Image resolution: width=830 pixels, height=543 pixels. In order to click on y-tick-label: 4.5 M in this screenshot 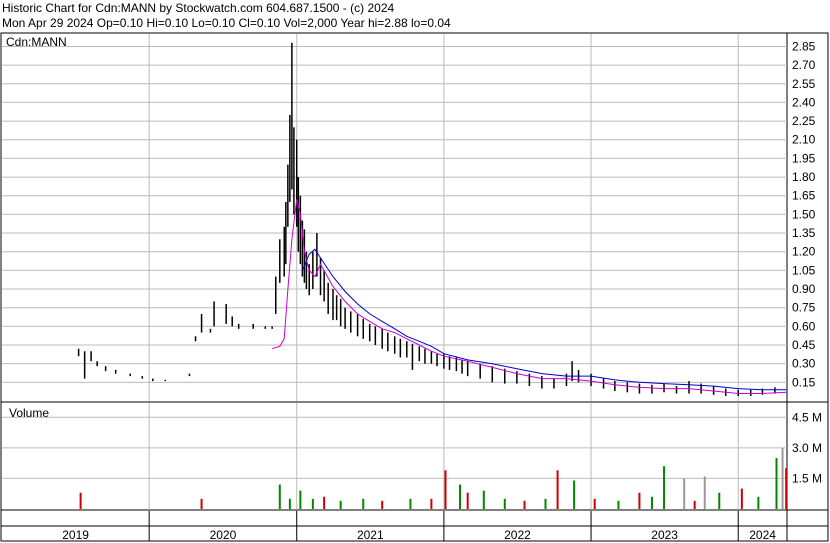, I will do `click(807, 417)`.